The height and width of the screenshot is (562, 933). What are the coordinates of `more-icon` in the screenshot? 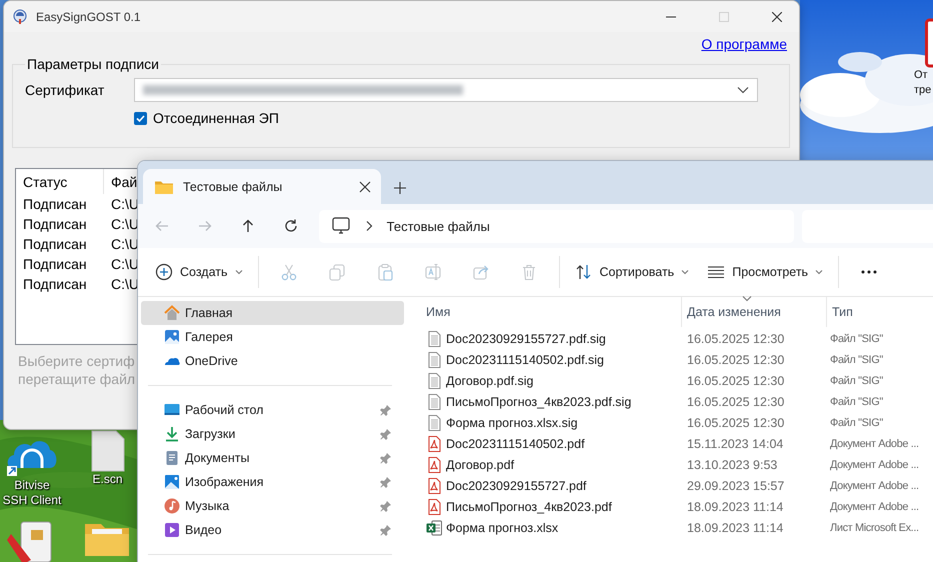 It's located at (869, 272).